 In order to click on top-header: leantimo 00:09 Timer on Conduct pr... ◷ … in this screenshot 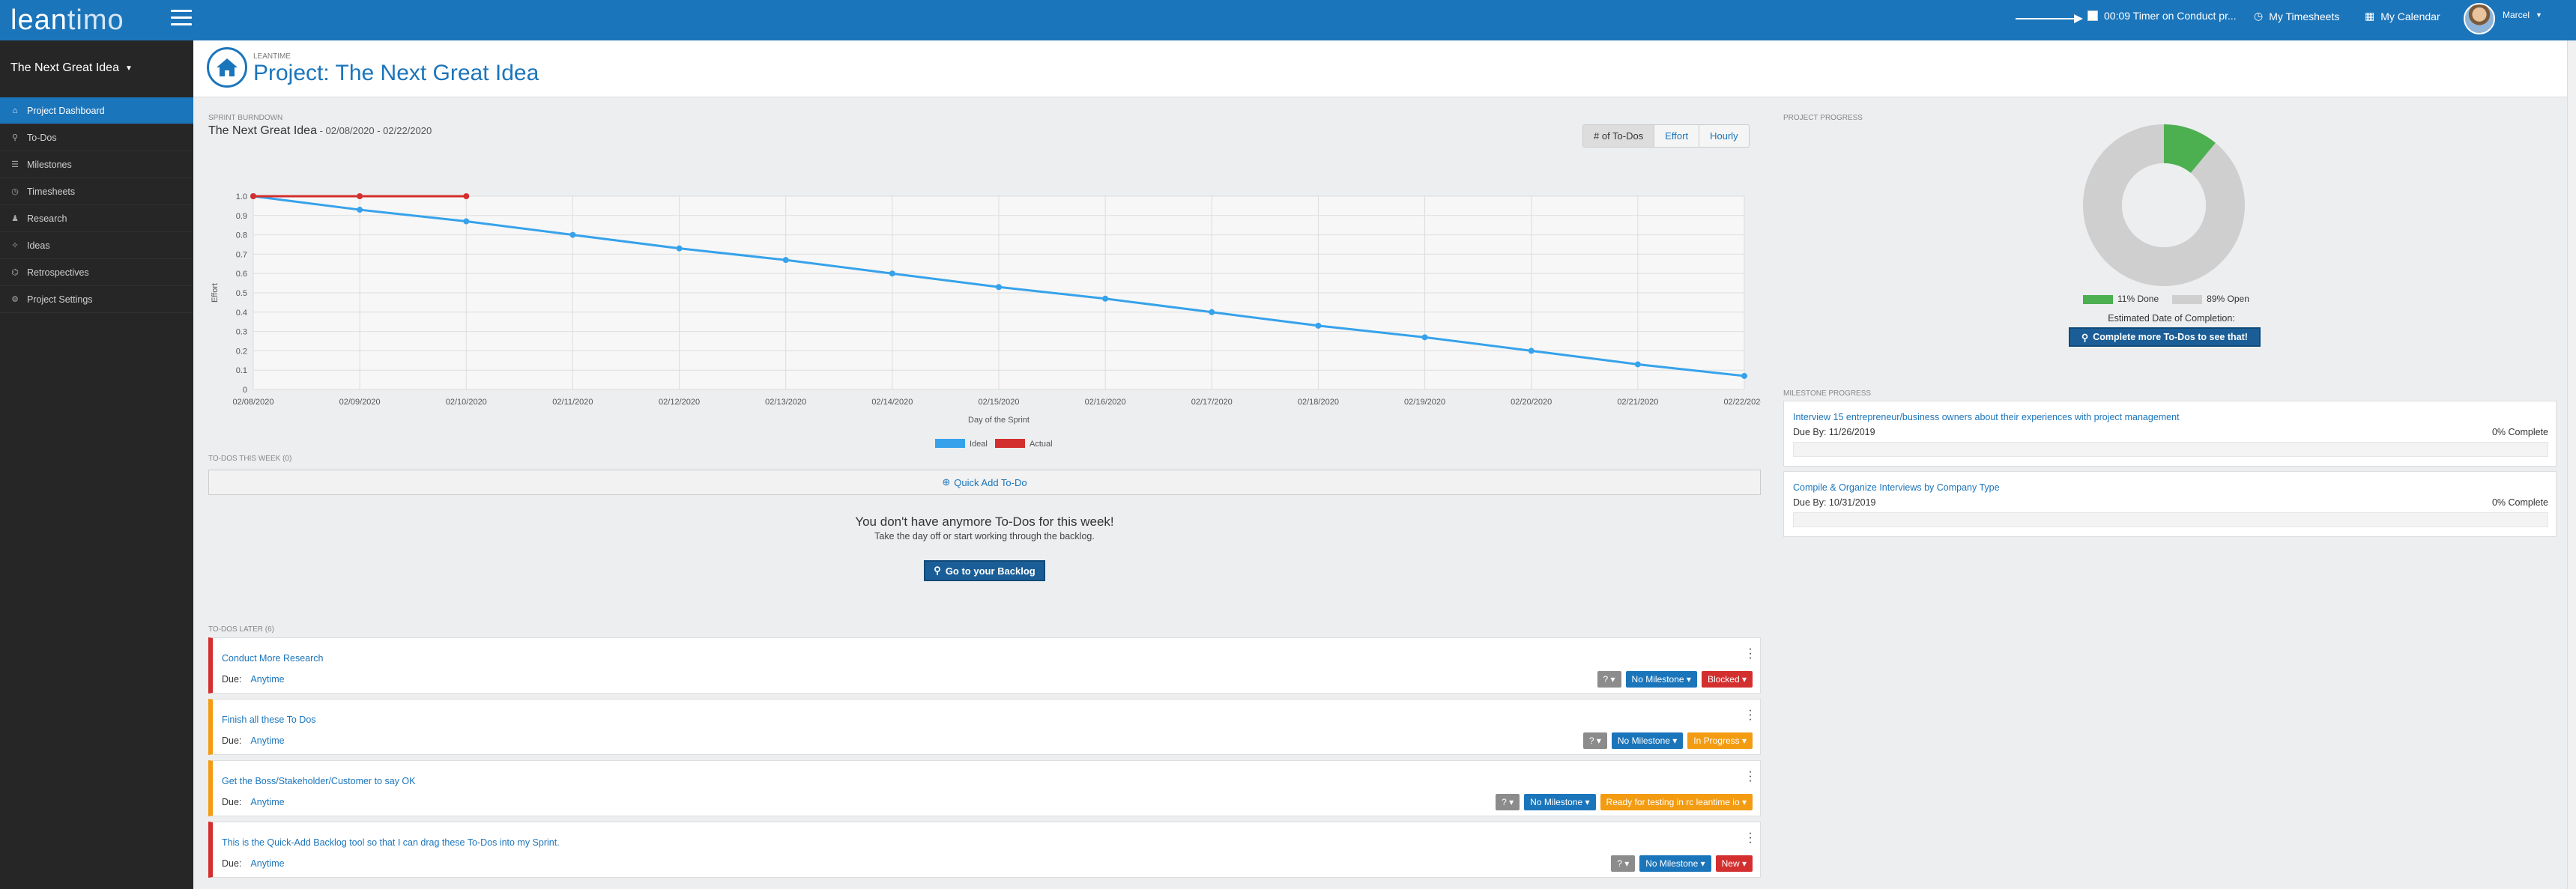, I will do `click(1288, 20)`.